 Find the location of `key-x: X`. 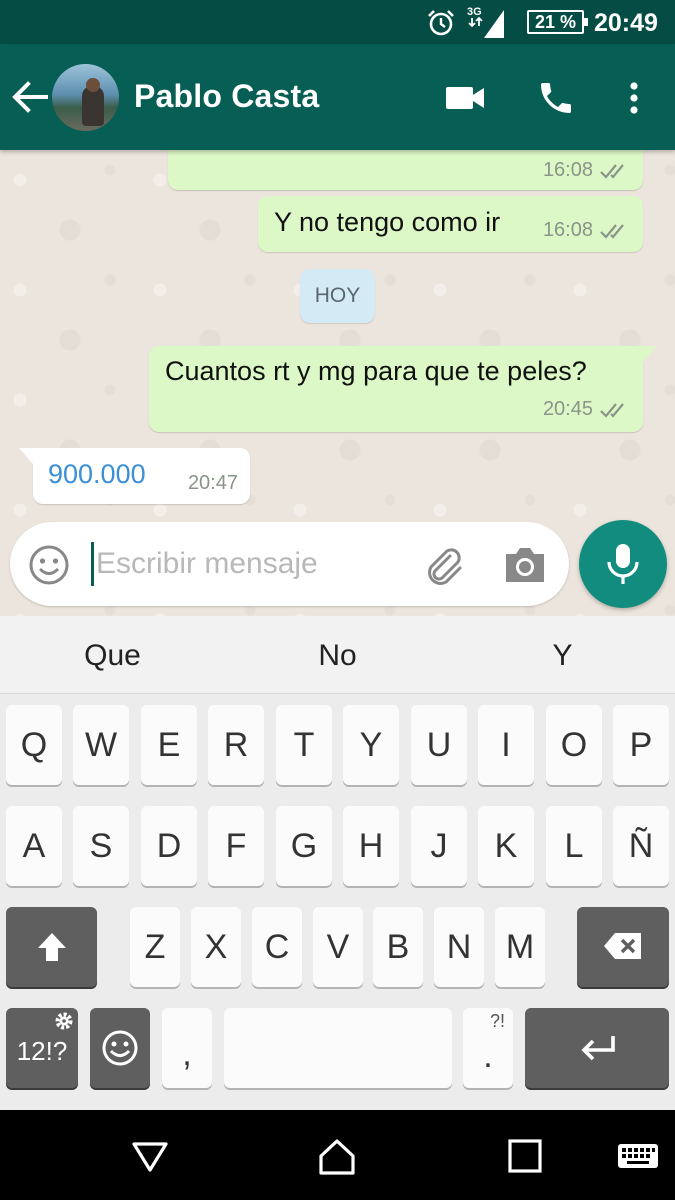

key-x: X is located at coordinates (216, 947).